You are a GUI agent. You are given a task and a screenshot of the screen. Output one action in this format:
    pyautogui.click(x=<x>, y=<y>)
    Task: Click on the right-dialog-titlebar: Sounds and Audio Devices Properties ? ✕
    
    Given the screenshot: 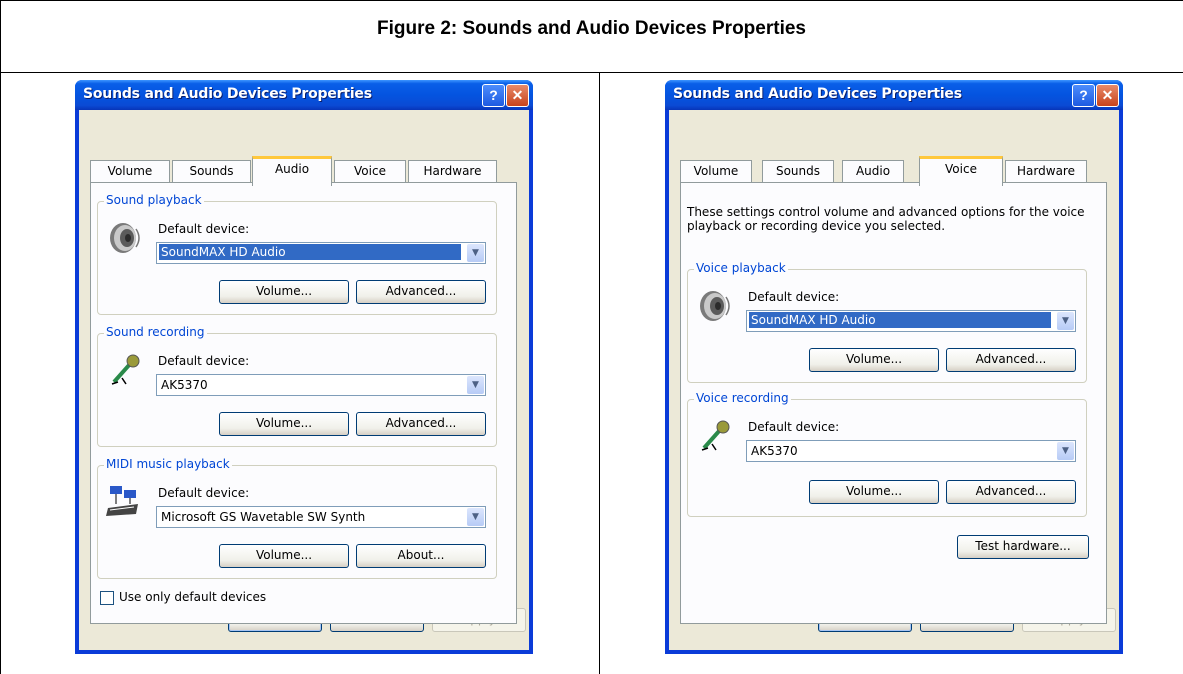 What is the action you would take?
    pyautogui.click(x=894, y=95)
    